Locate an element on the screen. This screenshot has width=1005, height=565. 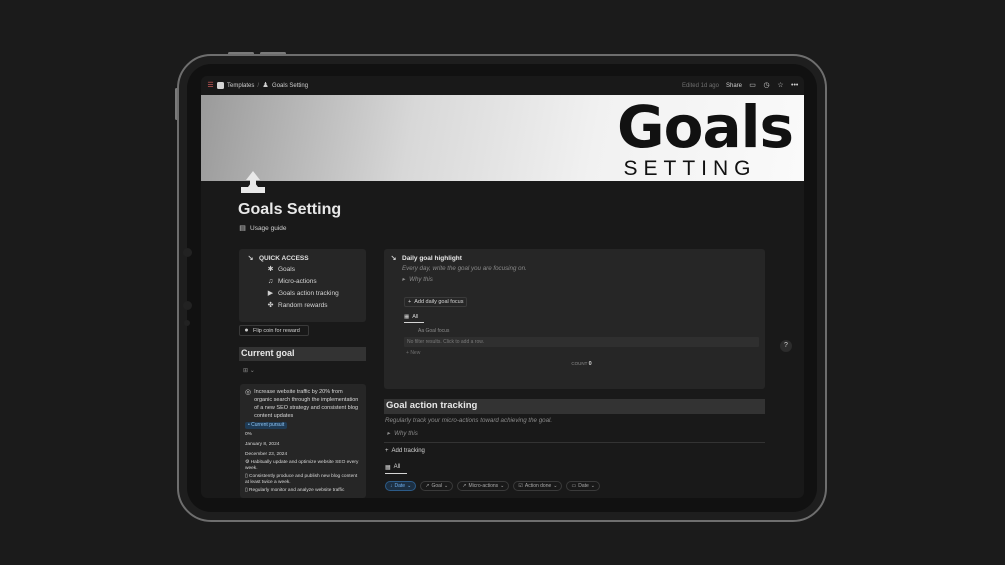
breadcrumb: ☰ Templates / ♟ Goals Setting is located at coordinates (257, 85).